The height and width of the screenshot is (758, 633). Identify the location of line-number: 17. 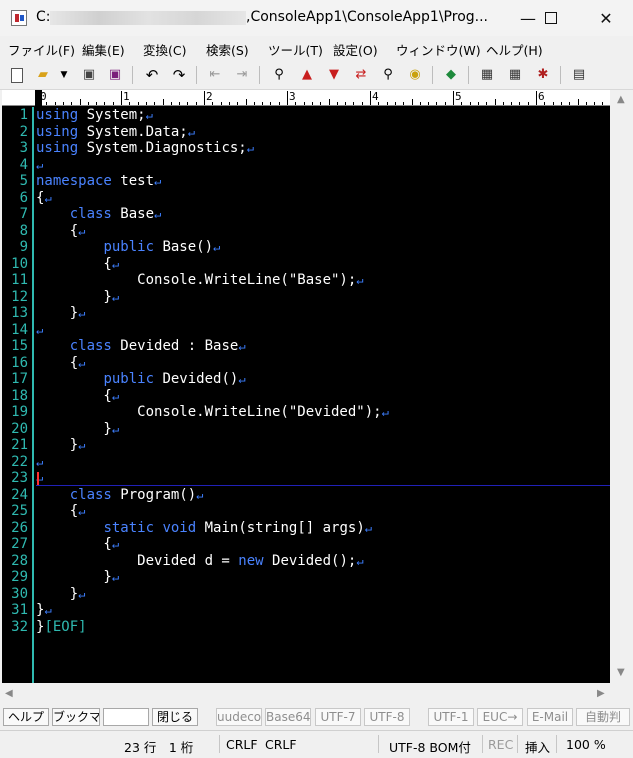
(15, 379).